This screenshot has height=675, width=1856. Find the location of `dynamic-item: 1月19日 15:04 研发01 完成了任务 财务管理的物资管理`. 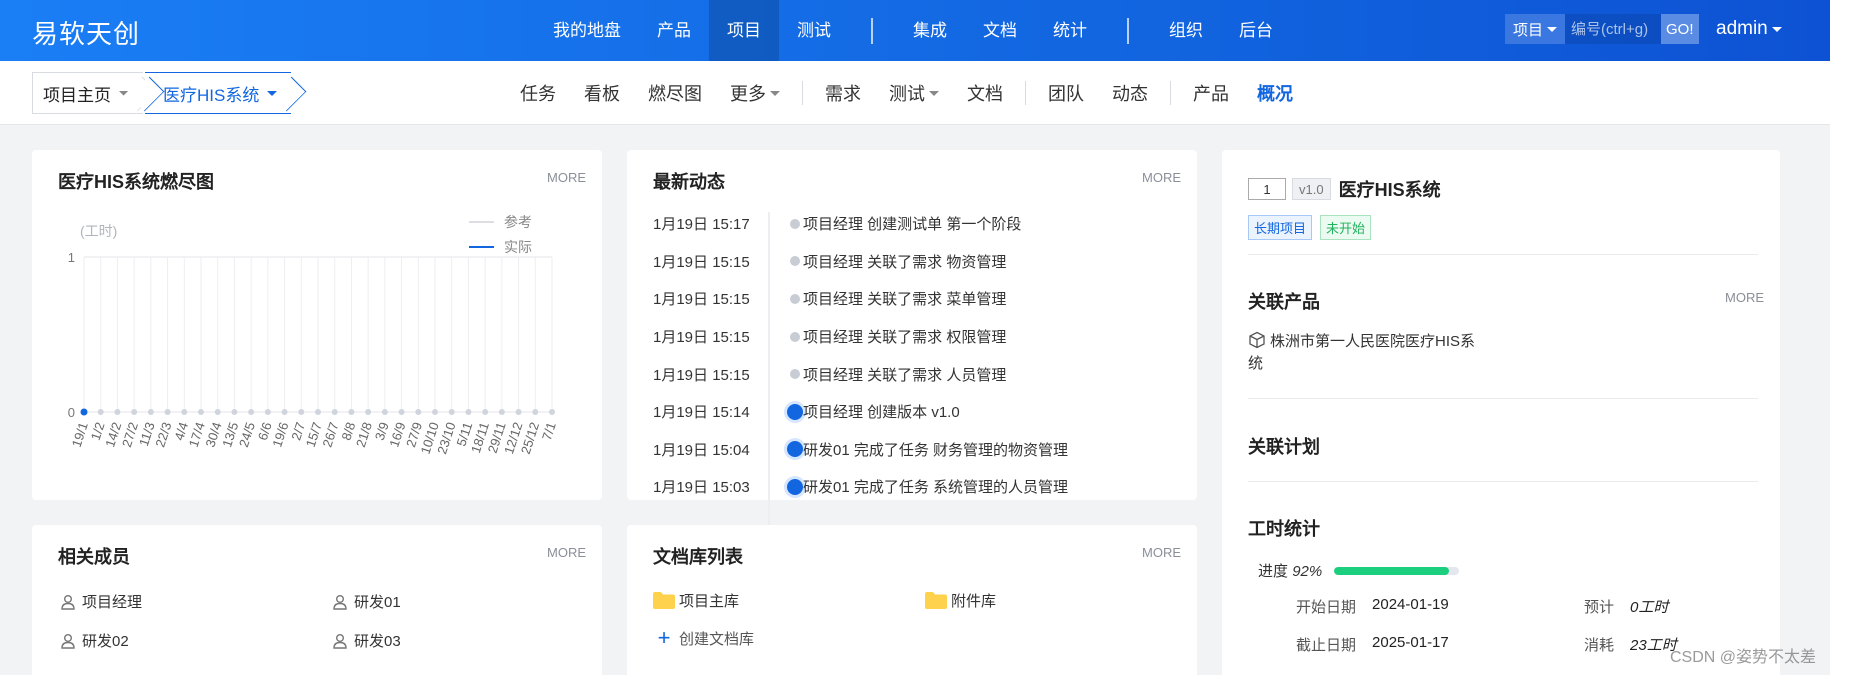

dynamic-item: 1月19日 15:04 研发01 完成了任务 财务管理的物资管理 is located at coordinates (933, 450).